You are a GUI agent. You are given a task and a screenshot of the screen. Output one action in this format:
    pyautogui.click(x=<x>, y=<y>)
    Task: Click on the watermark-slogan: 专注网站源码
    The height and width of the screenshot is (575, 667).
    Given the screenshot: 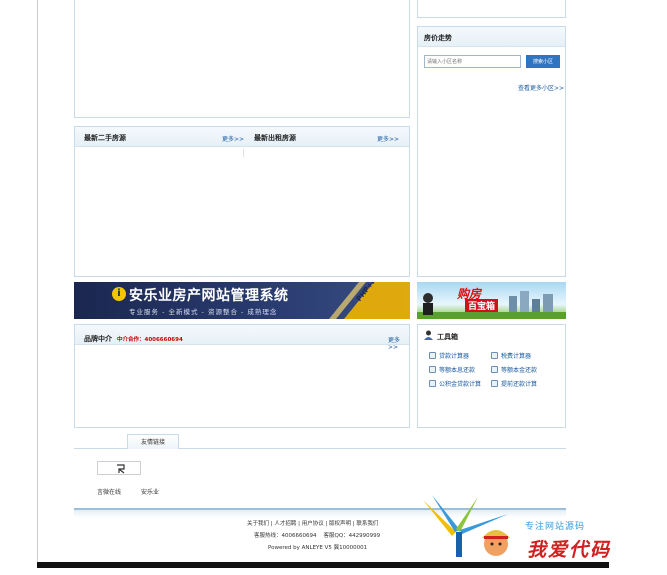 What is the action you would take?
    pyautogui.click(x=555, y=527)
    